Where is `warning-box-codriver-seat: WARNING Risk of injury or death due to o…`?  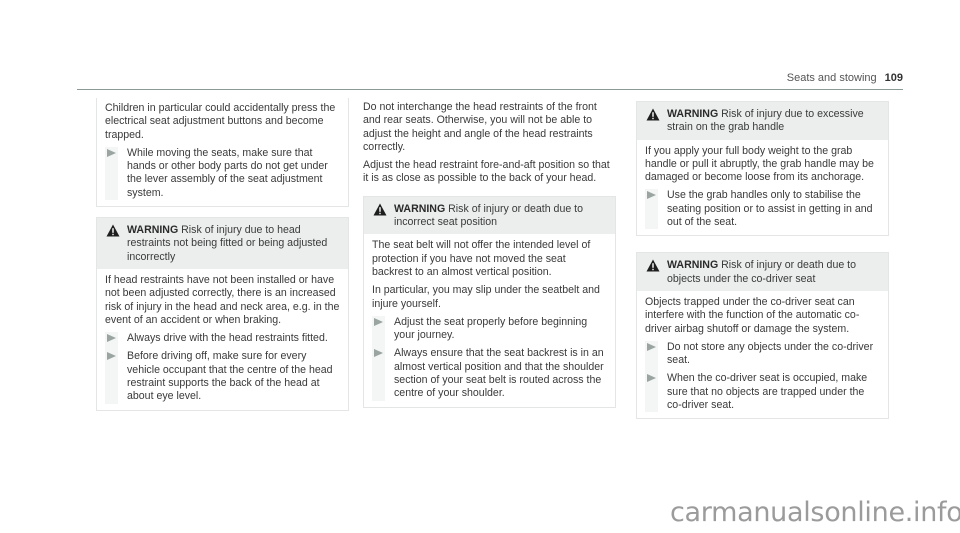 warning-box-codriver-seat: WARNING Risk of injury or death due to o… is located at coordinates (762, 336).